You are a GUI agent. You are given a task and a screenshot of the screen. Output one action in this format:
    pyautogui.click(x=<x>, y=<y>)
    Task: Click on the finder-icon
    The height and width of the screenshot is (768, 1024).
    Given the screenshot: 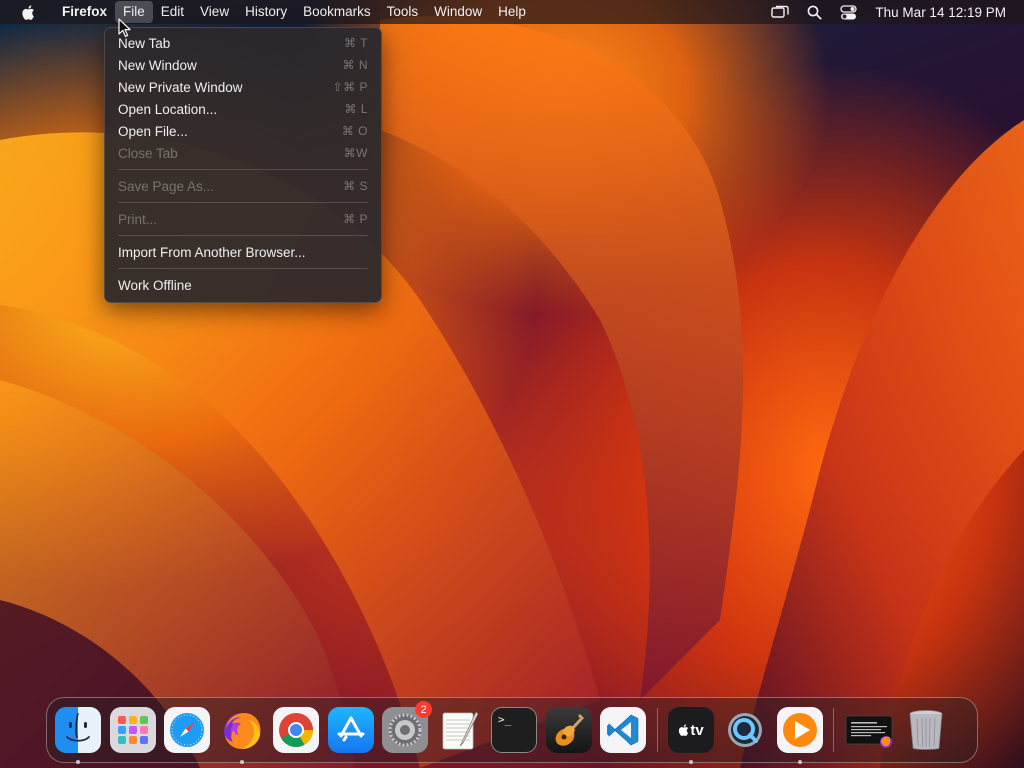 What is the action you would take?
    pyautogui.click(x=78, y=735)
    